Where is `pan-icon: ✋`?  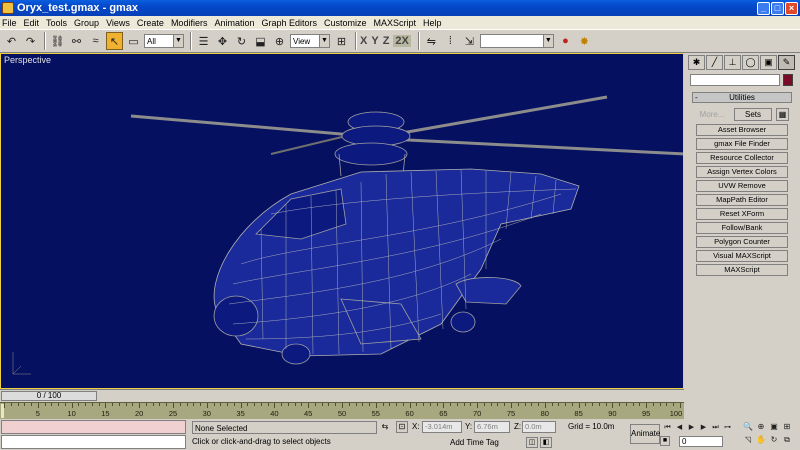
pan-icon: ✋ is located at coordinates (761, 440).